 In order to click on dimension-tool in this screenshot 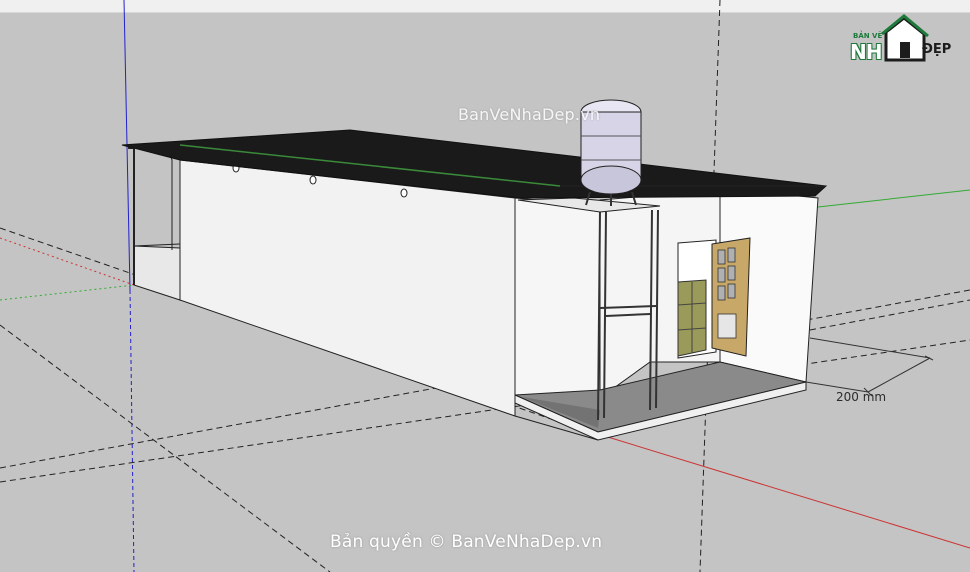, I will do `click(869, 367)`.